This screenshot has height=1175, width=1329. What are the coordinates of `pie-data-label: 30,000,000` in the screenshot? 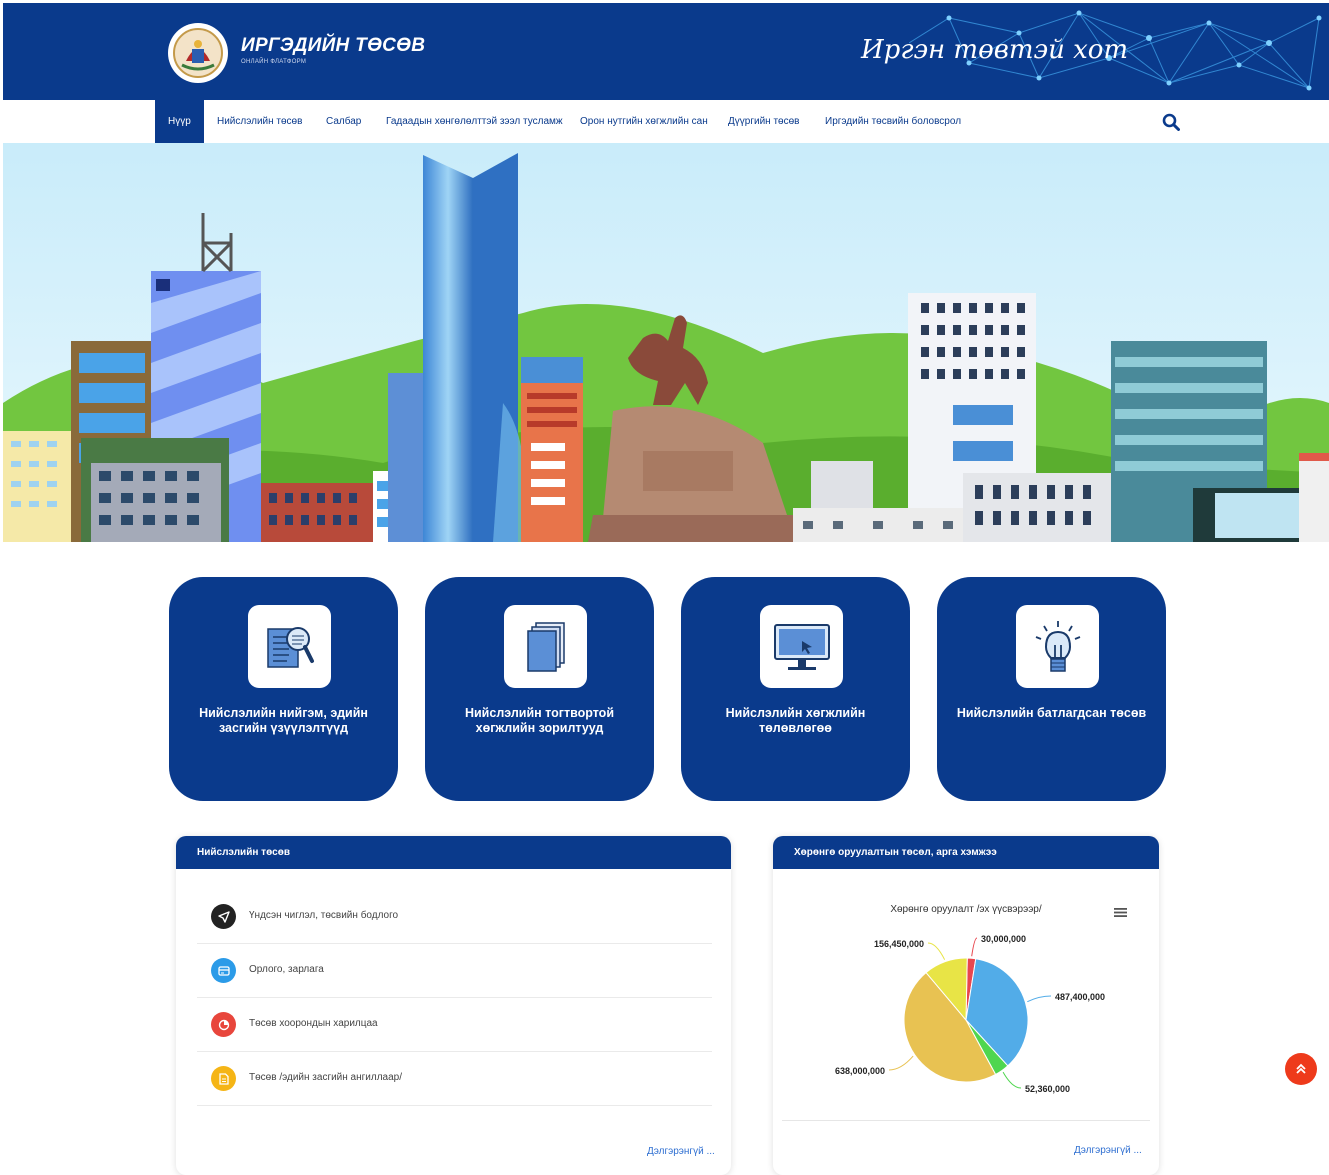 It's located at (1003, 939).